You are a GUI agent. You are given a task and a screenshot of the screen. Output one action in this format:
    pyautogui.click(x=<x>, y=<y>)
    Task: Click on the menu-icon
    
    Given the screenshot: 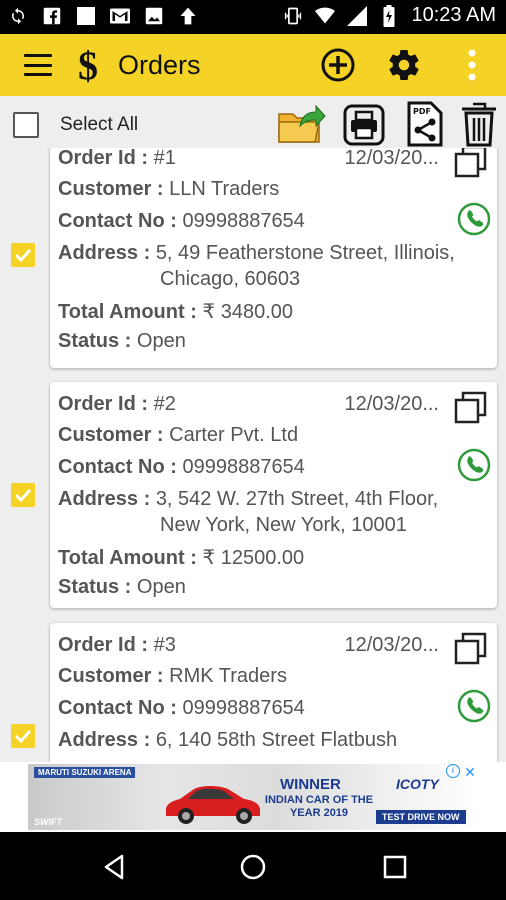 What is the action you would take?
    pyautogui.click(x=38, y=65)
    